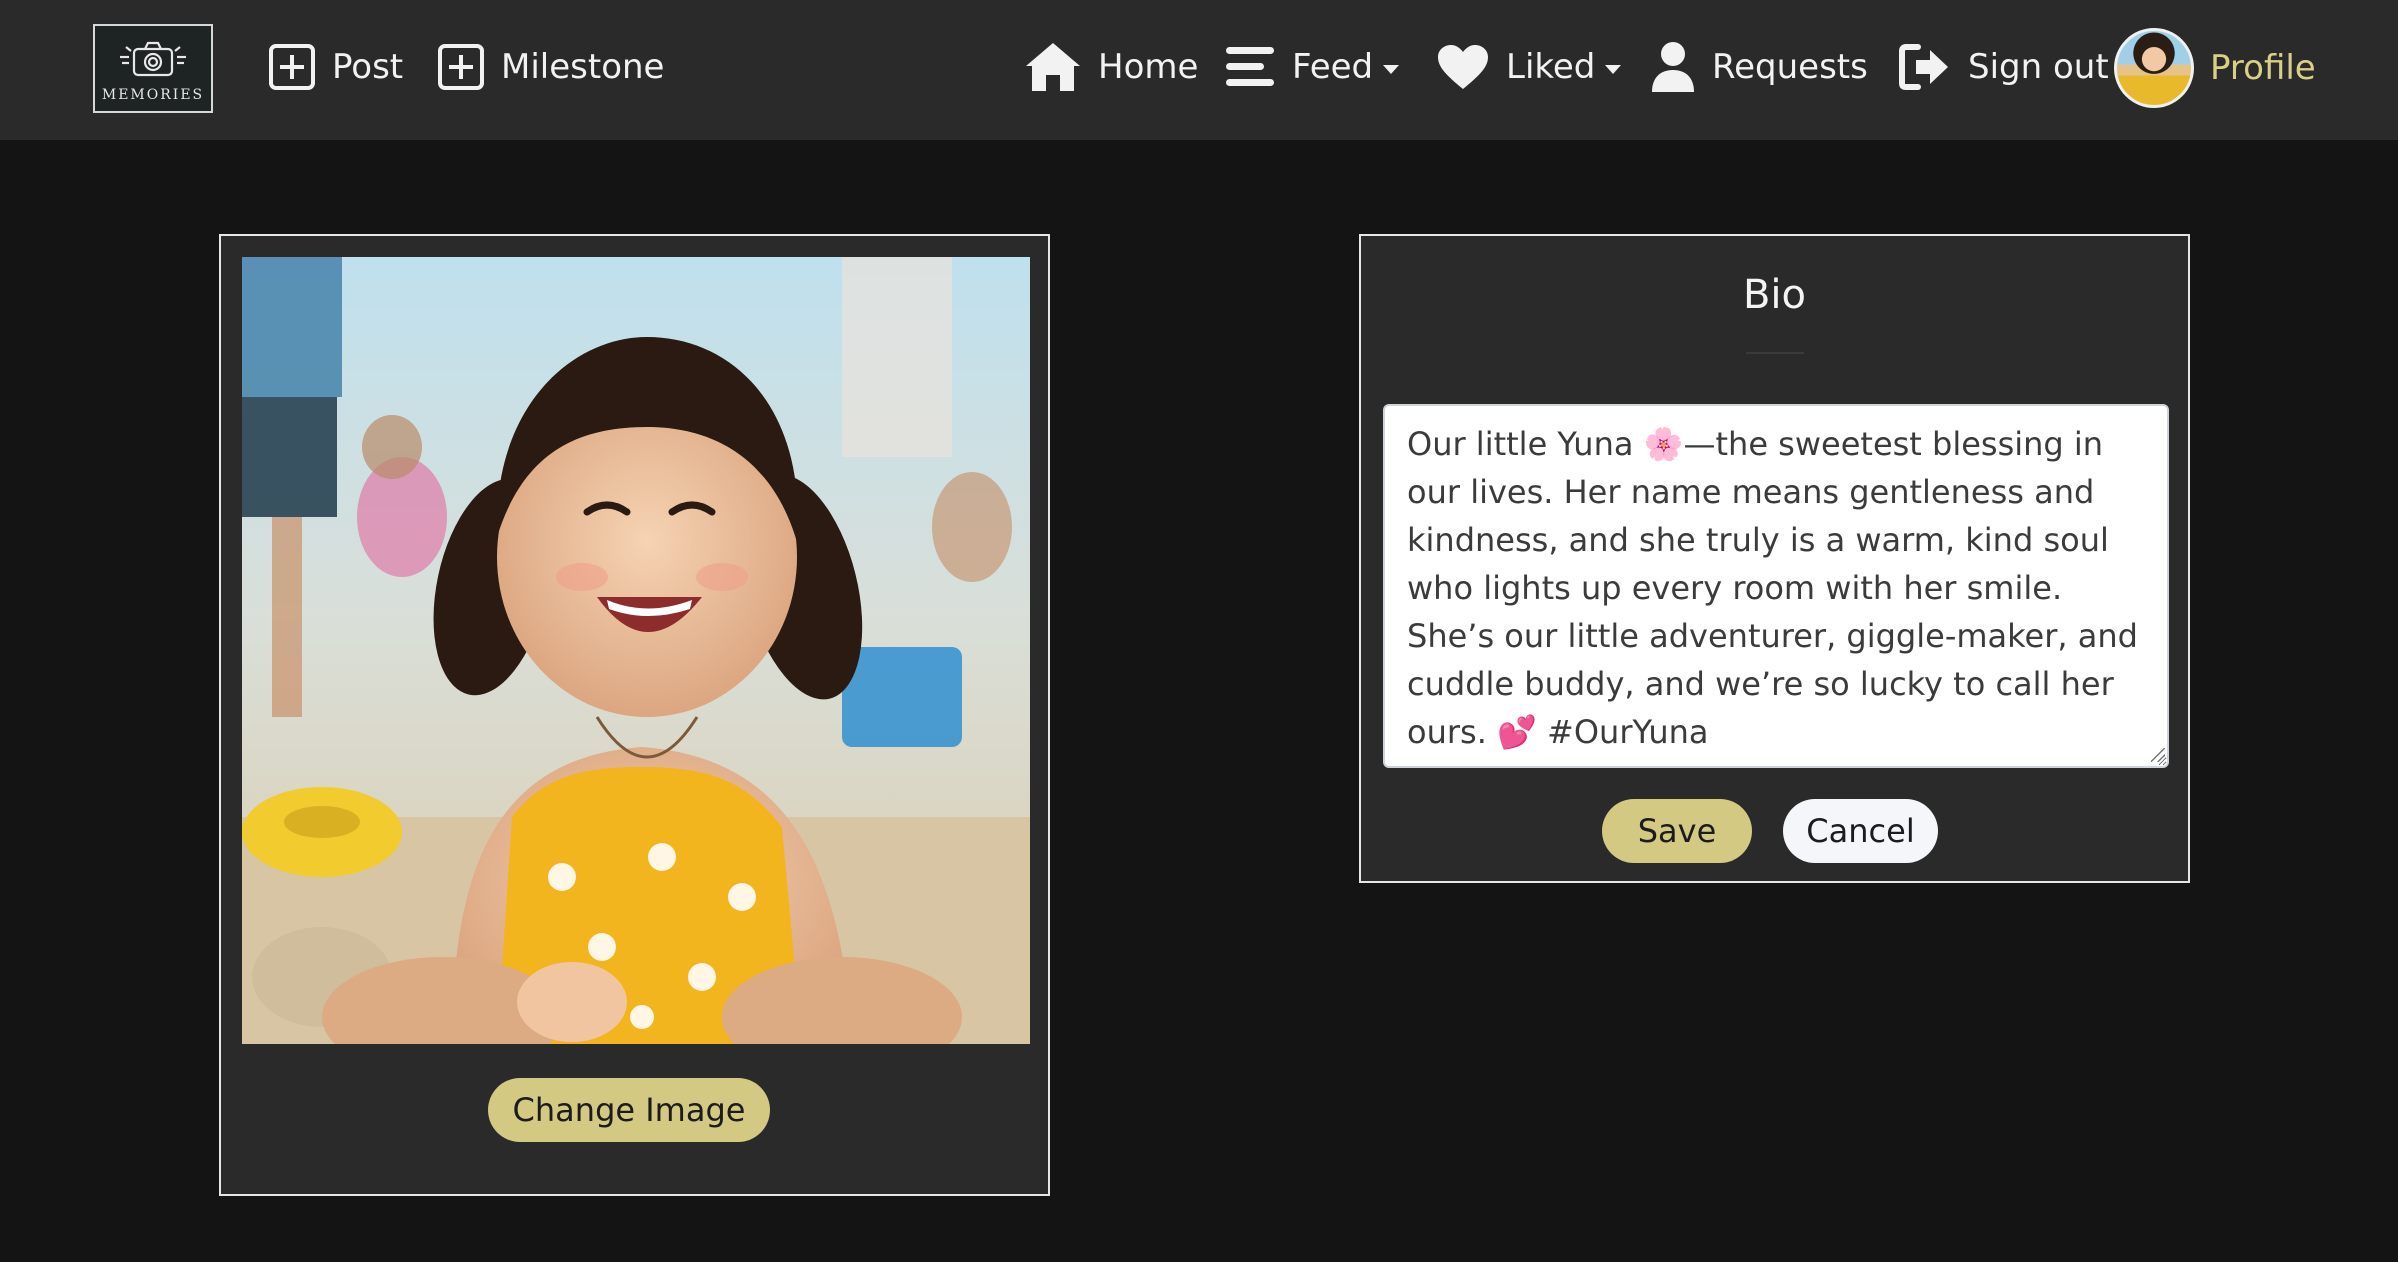 This screenshot has width=2398, height=1262. I want to click on nav-post: Post, so click(335, 67).